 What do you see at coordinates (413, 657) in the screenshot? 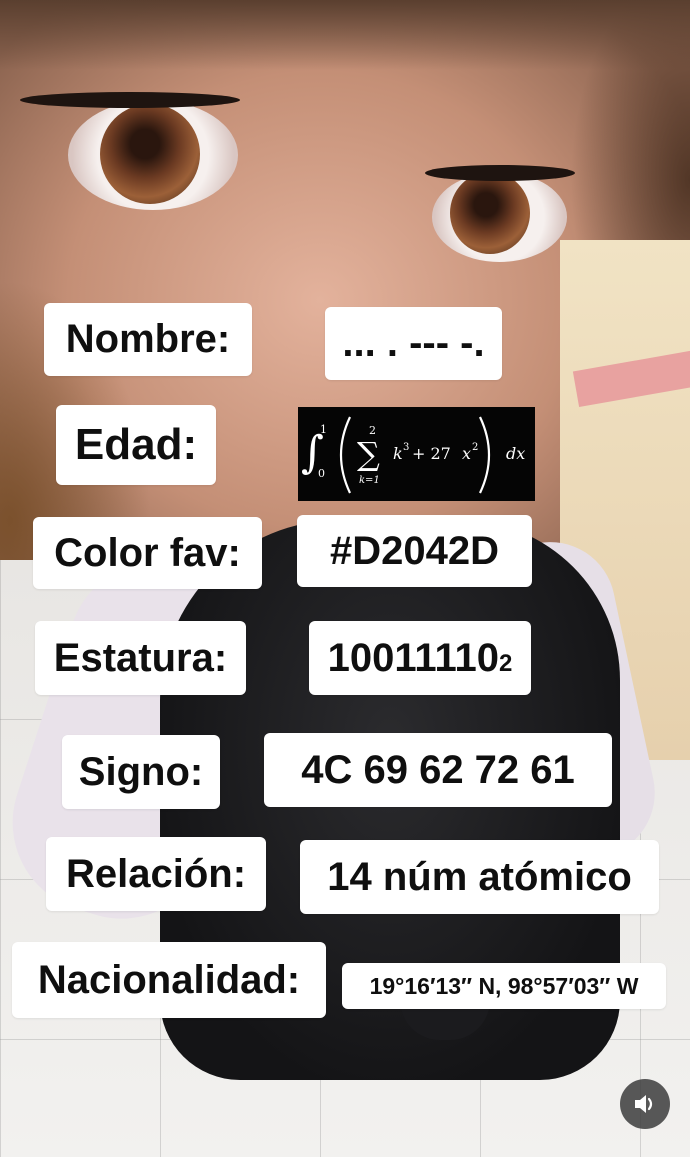
I see `binary-number: 10011110` at bounding box center [413, 657].